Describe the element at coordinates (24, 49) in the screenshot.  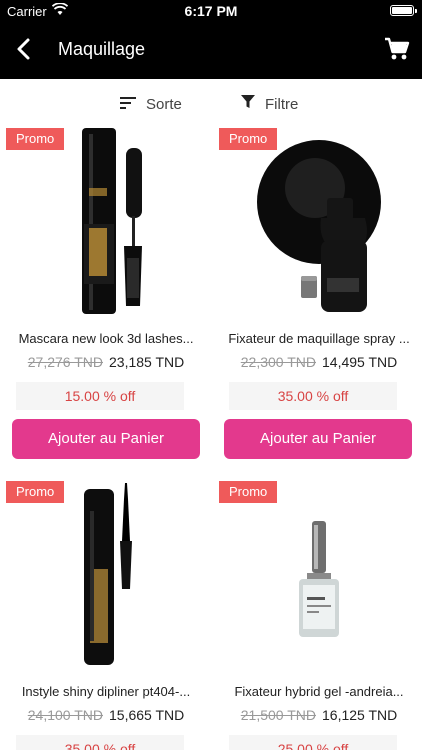
I see `back-arrow-icon` at that location.